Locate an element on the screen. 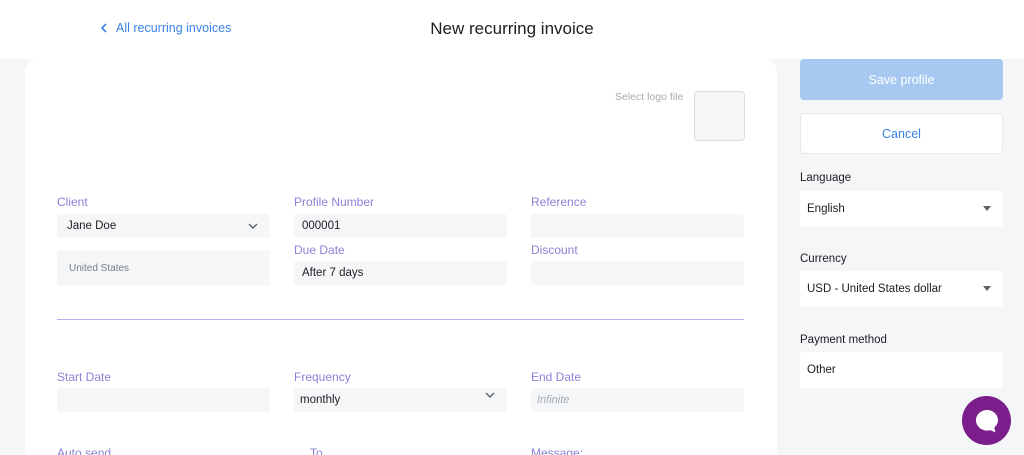  chat-launcher-button is located at coordinates (986, 420).